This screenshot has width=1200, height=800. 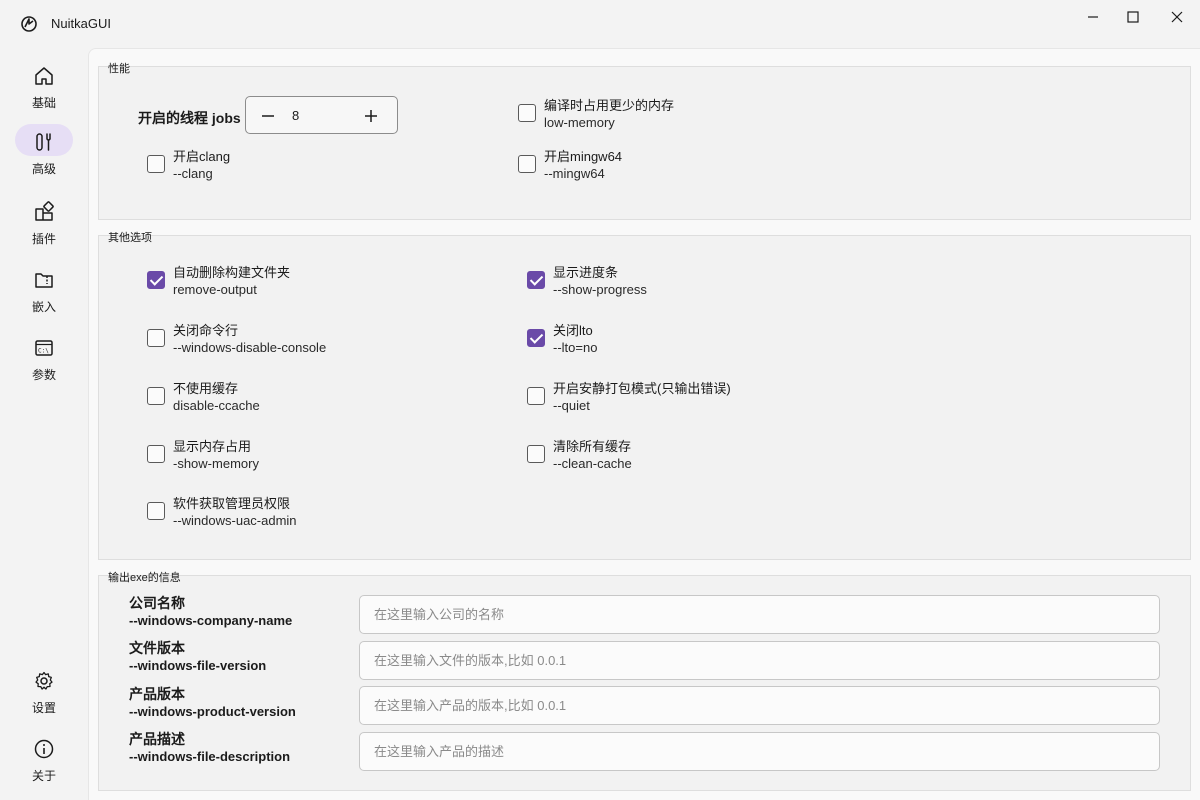 What do you see at coordinates (43, 776) in the screenshot?
I see `sidebar-item-label: 关于` at bounding box center [43, 776].